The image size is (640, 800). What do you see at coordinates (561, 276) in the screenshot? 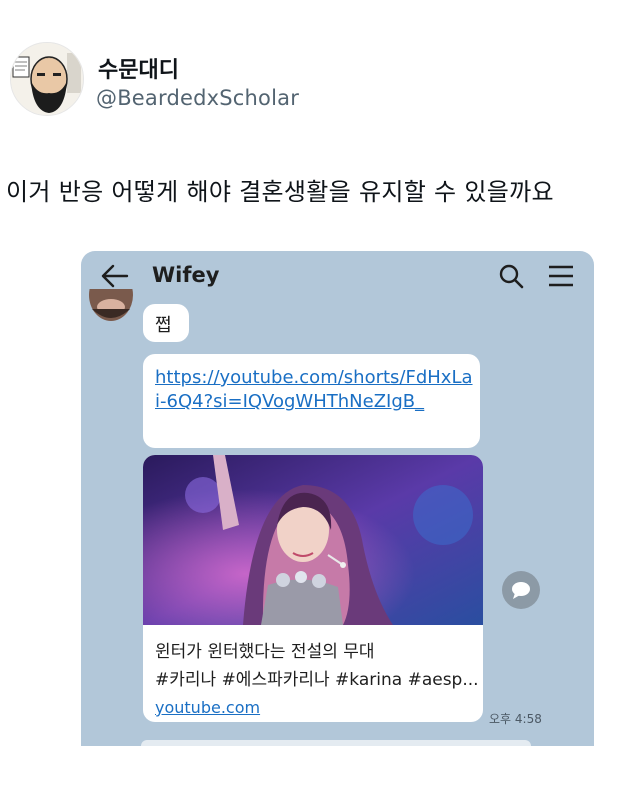
I see `hamburger-menu-icon` at bounding box center [561, 276].